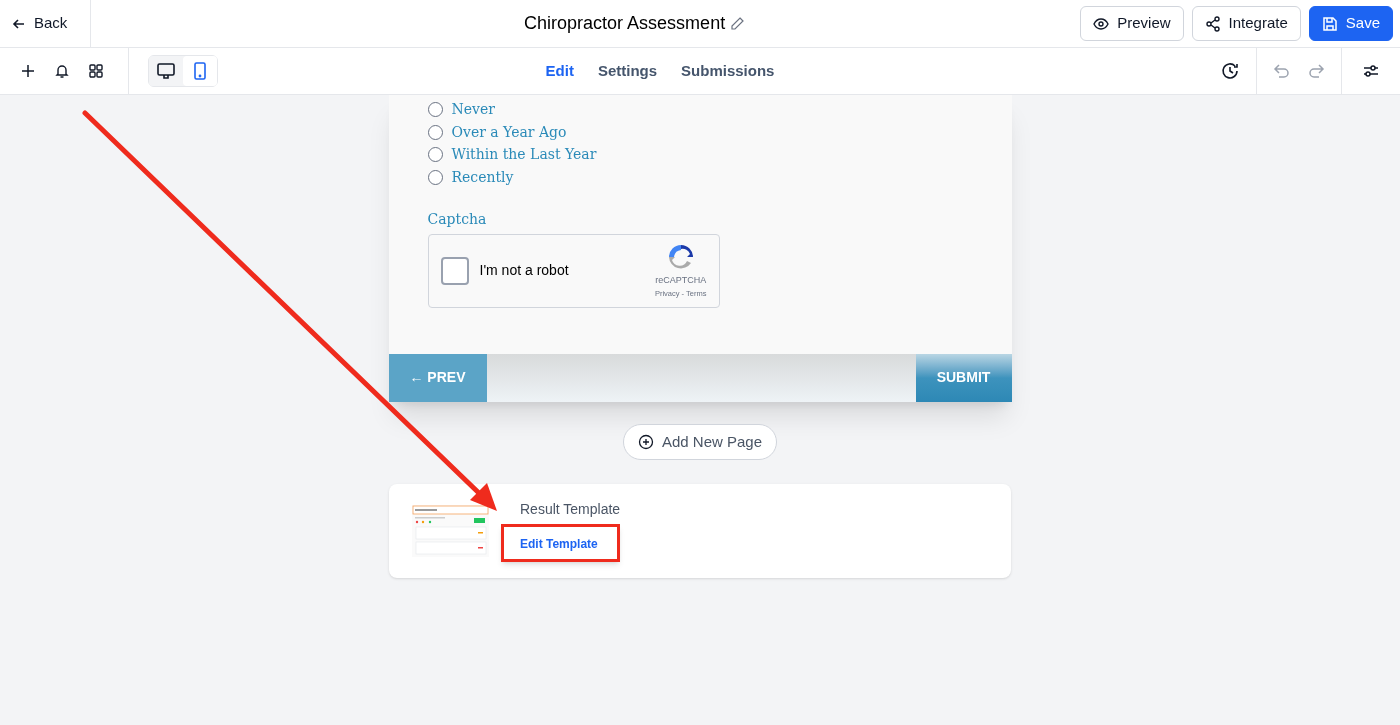 The height and width of the screenshot is (725, 1400). Describe the element at coordinates (559, 544) in the screenshot. I see `edit-template-link: Edit Template` at that location.